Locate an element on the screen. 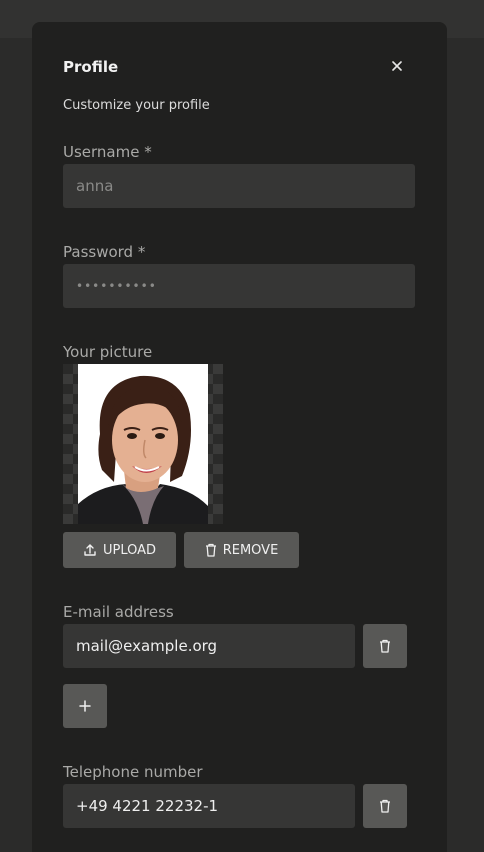 The image size is (484, 852). upload-button: UPLOAD is located at coordinates (119, 550).